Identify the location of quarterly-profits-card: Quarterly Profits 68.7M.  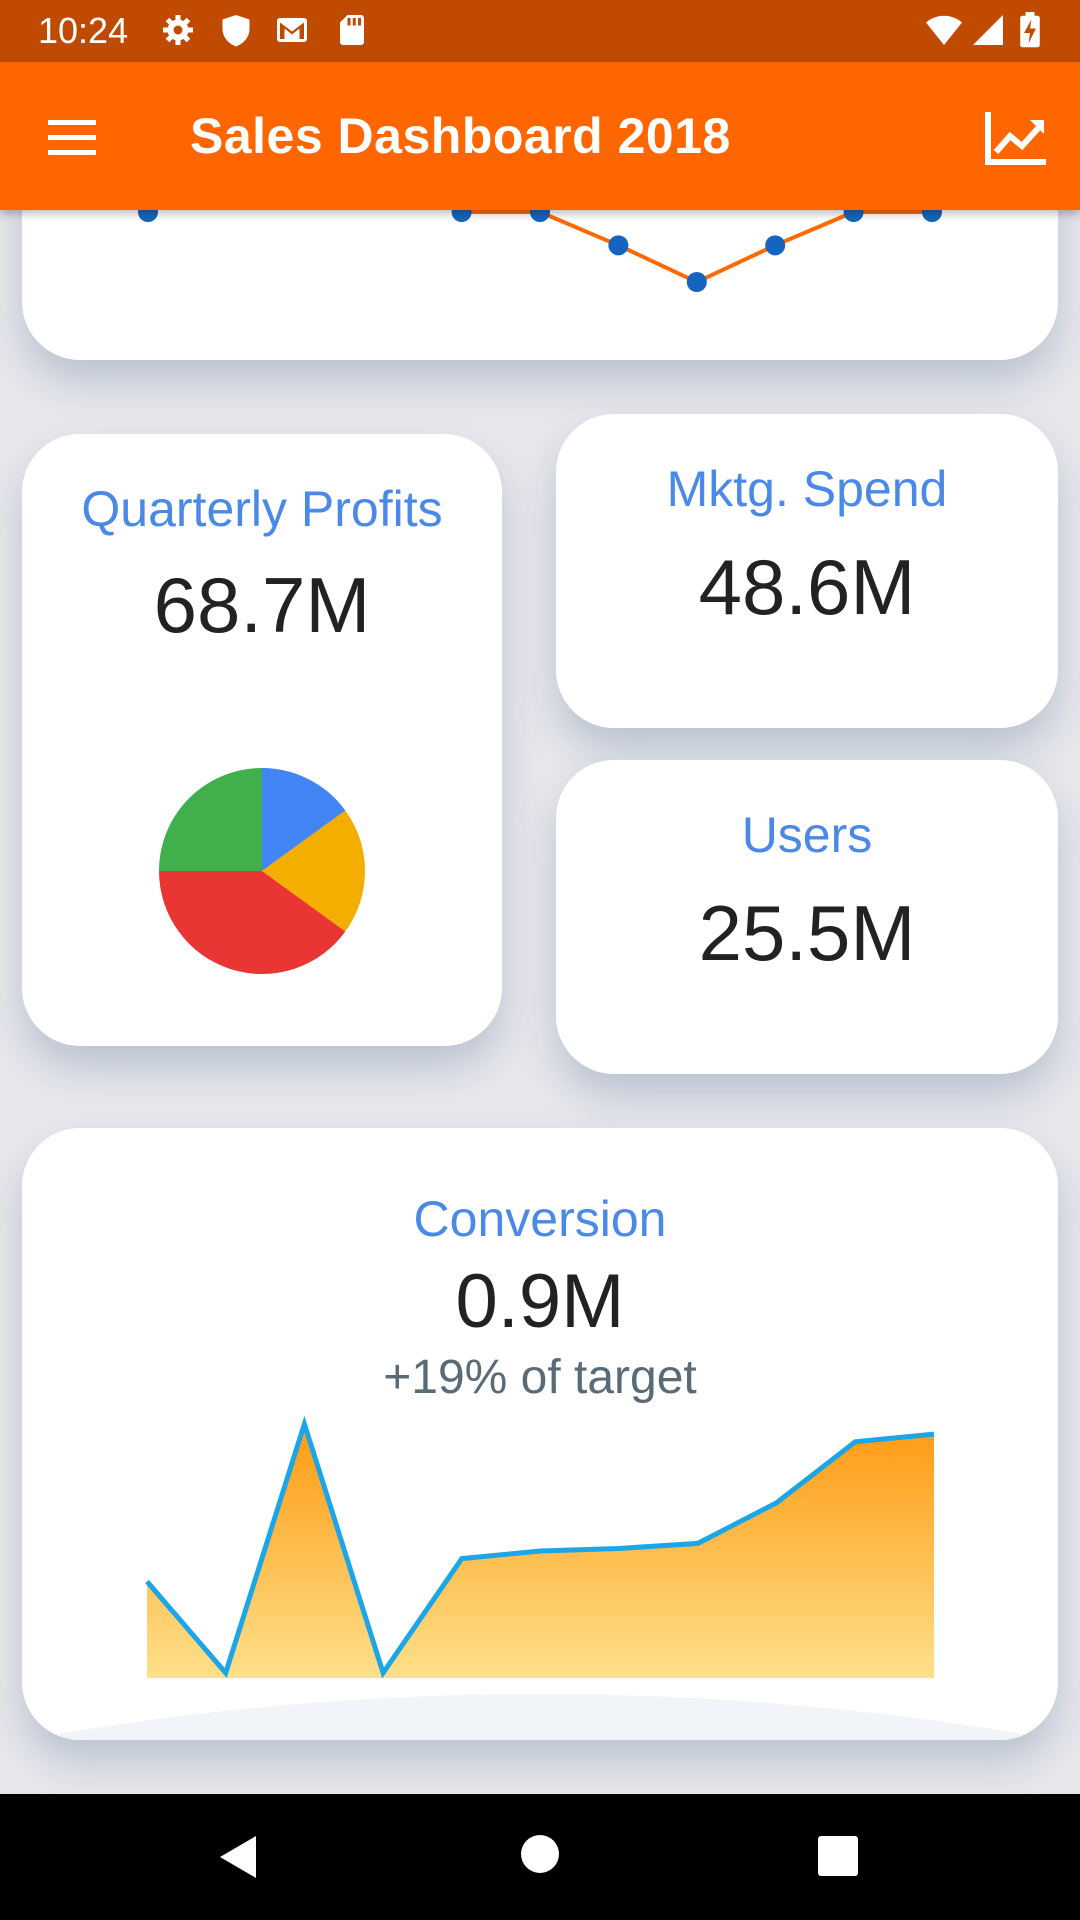
(262, 740).